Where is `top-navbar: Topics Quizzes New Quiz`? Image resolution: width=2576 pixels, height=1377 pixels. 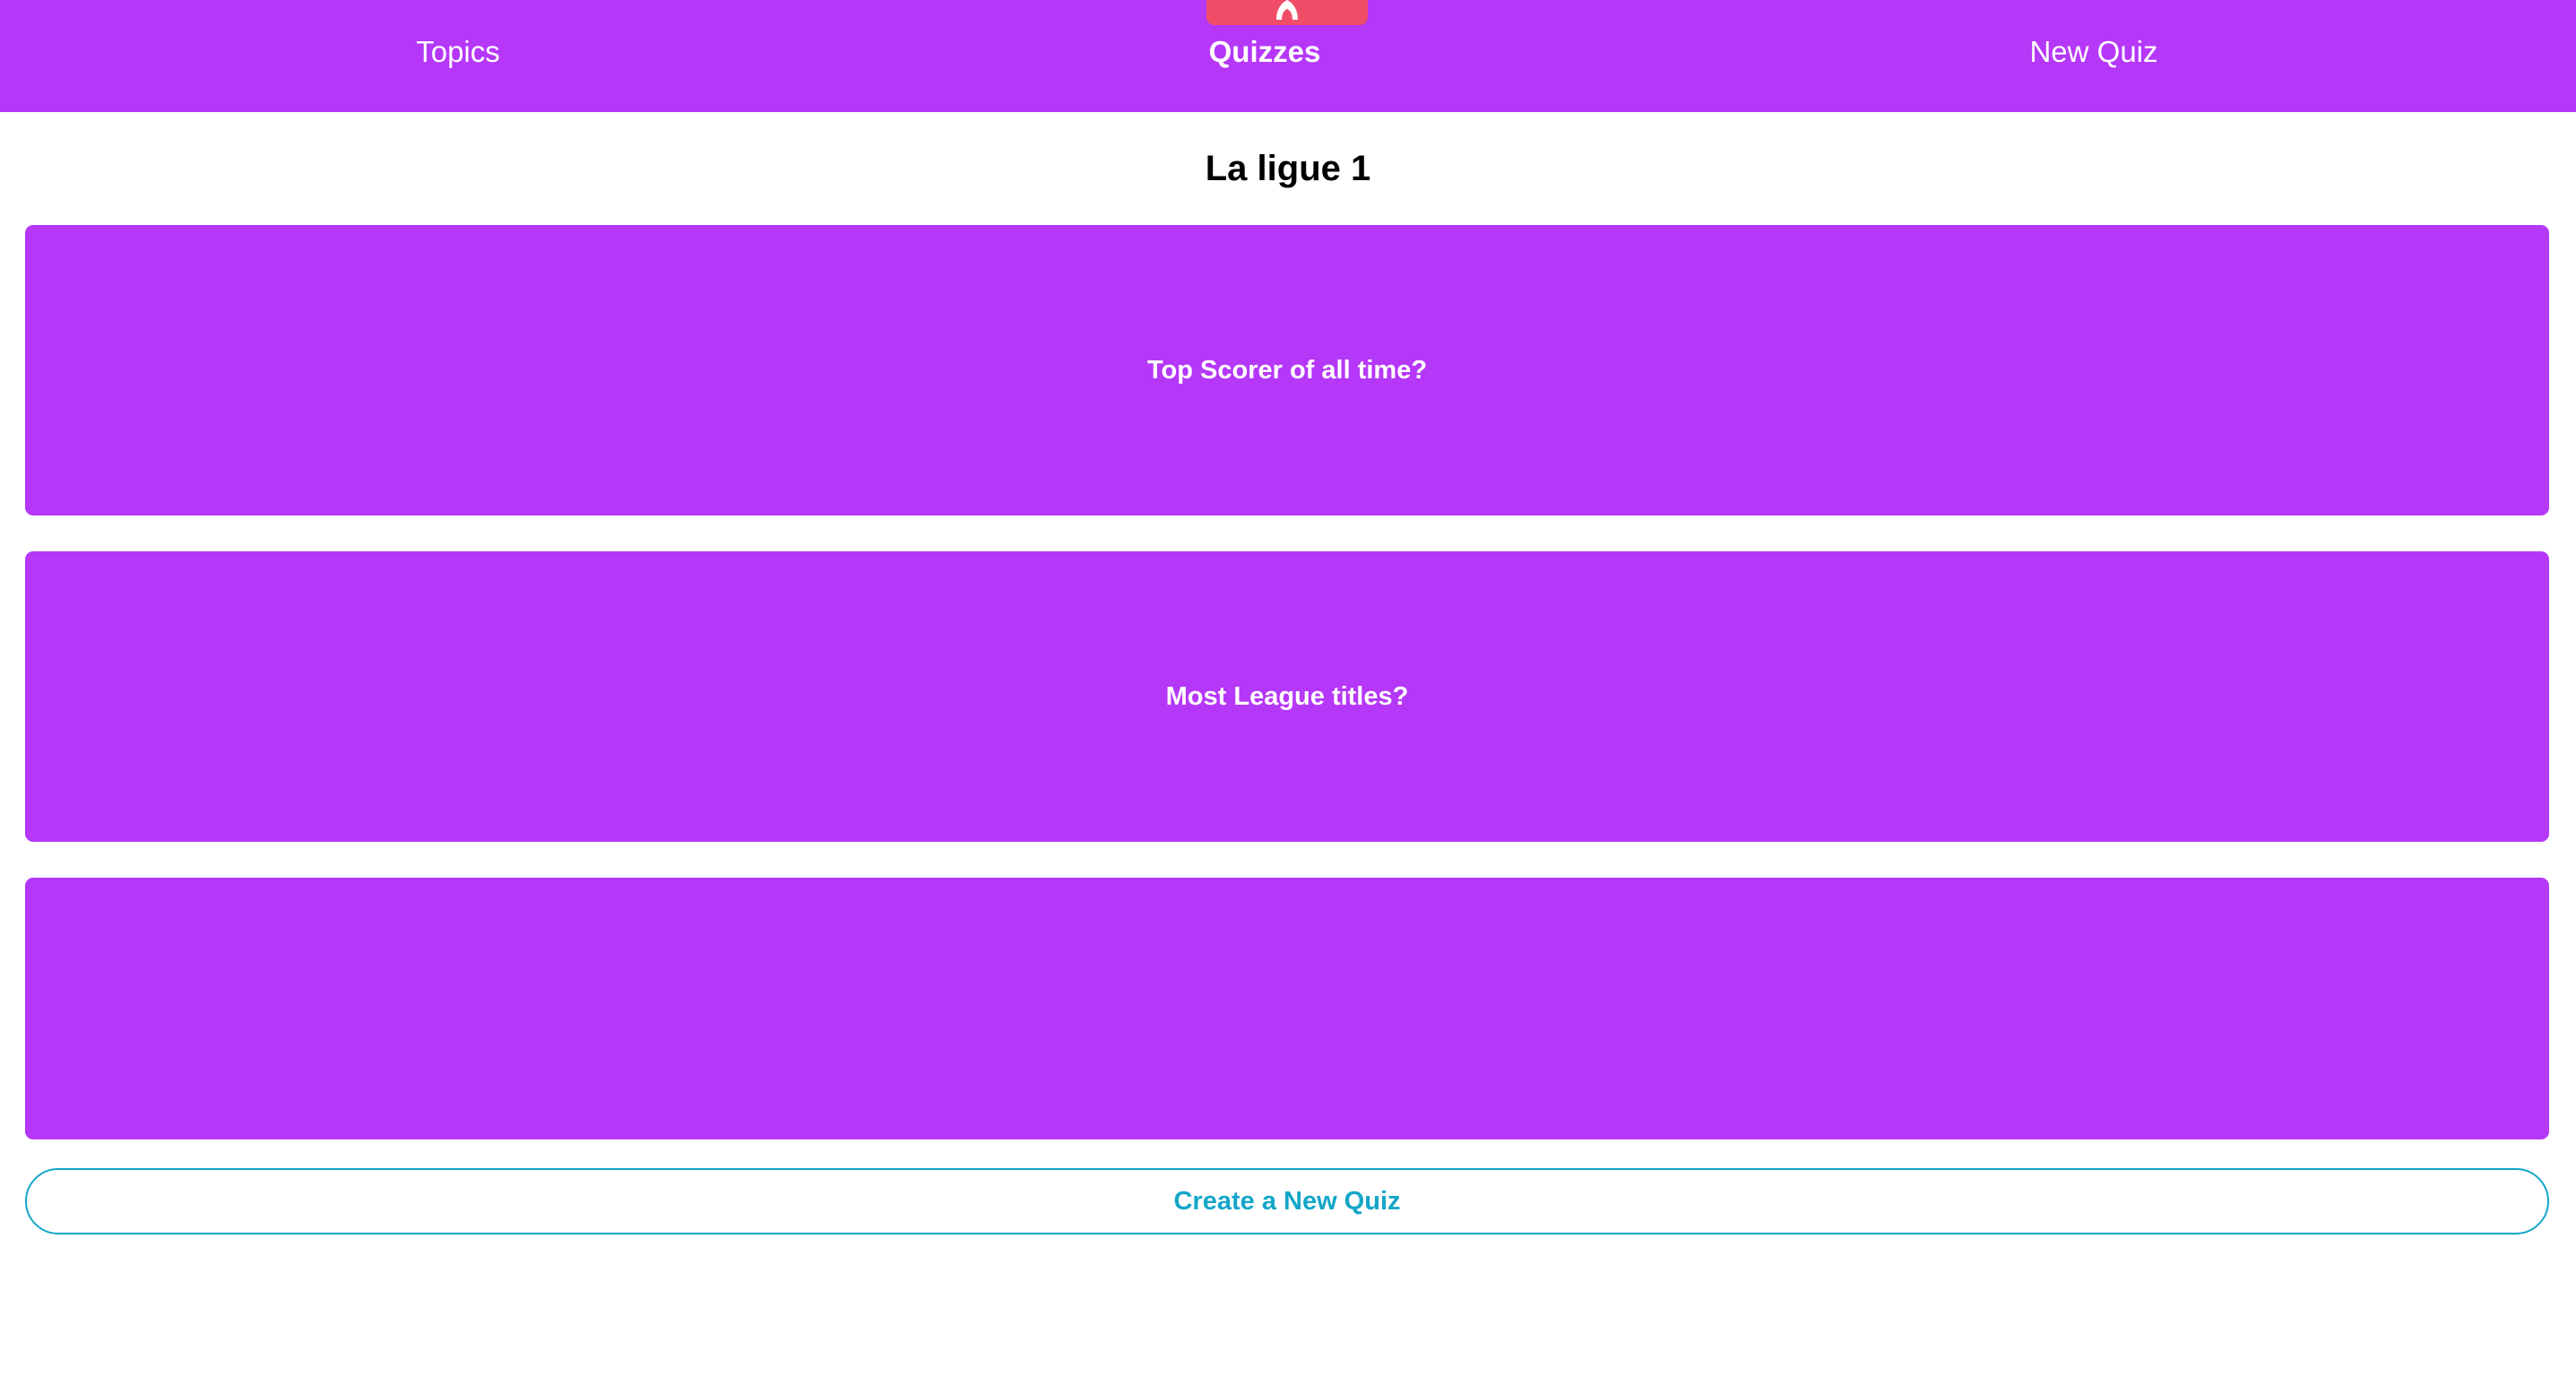 top-navbar: Topics Quizzes New Quiz is located at coordinates (1288, 56).